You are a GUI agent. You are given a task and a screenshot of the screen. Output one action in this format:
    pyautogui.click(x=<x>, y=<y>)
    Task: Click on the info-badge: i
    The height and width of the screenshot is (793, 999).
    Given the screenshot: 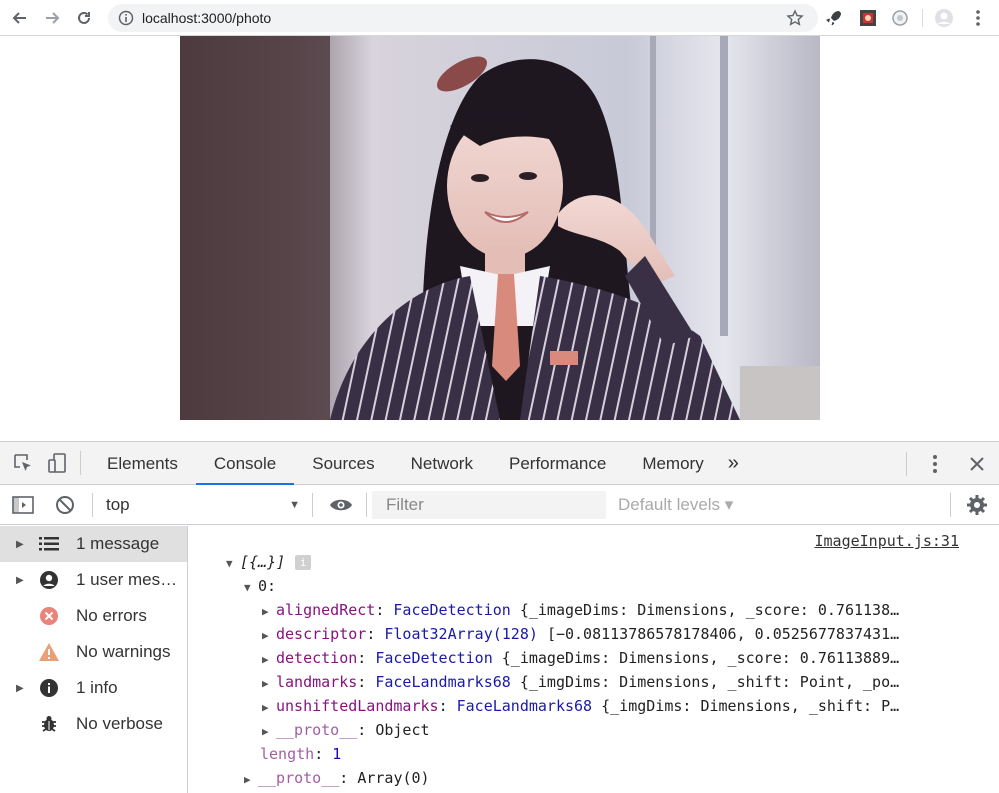 What is the action you would take?
    pyautogui.click(x=303, y=562)
    